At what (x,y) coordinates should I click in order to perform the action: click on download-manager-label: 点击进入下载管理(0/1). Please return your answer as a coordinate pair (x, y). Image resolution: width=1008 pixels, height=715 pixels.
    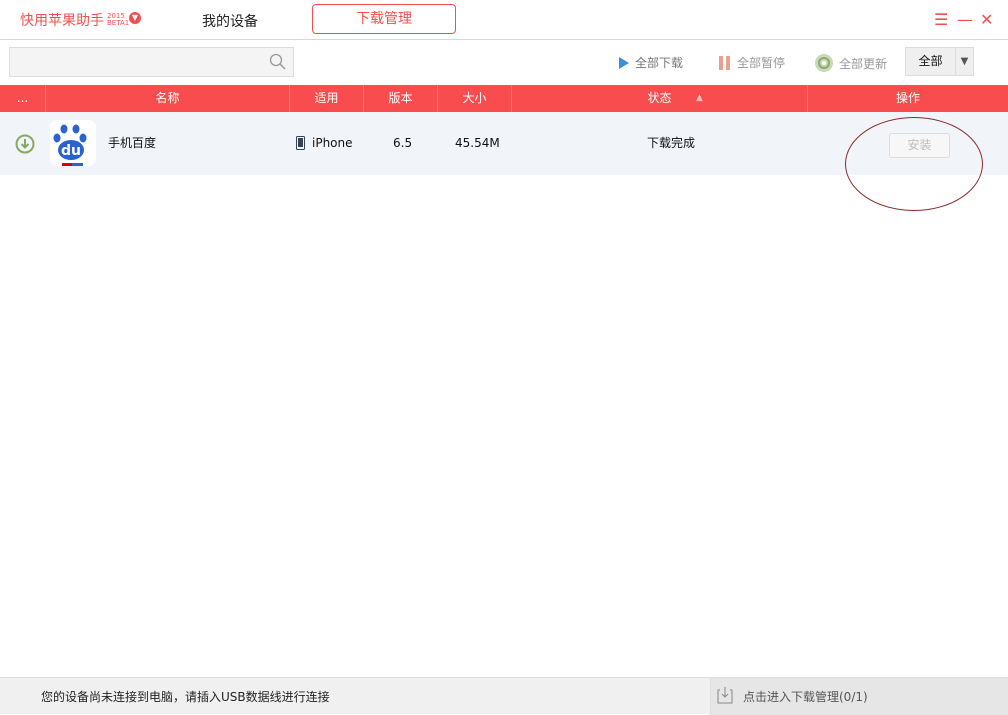
    Looking at the image, I should click on (805, 697).